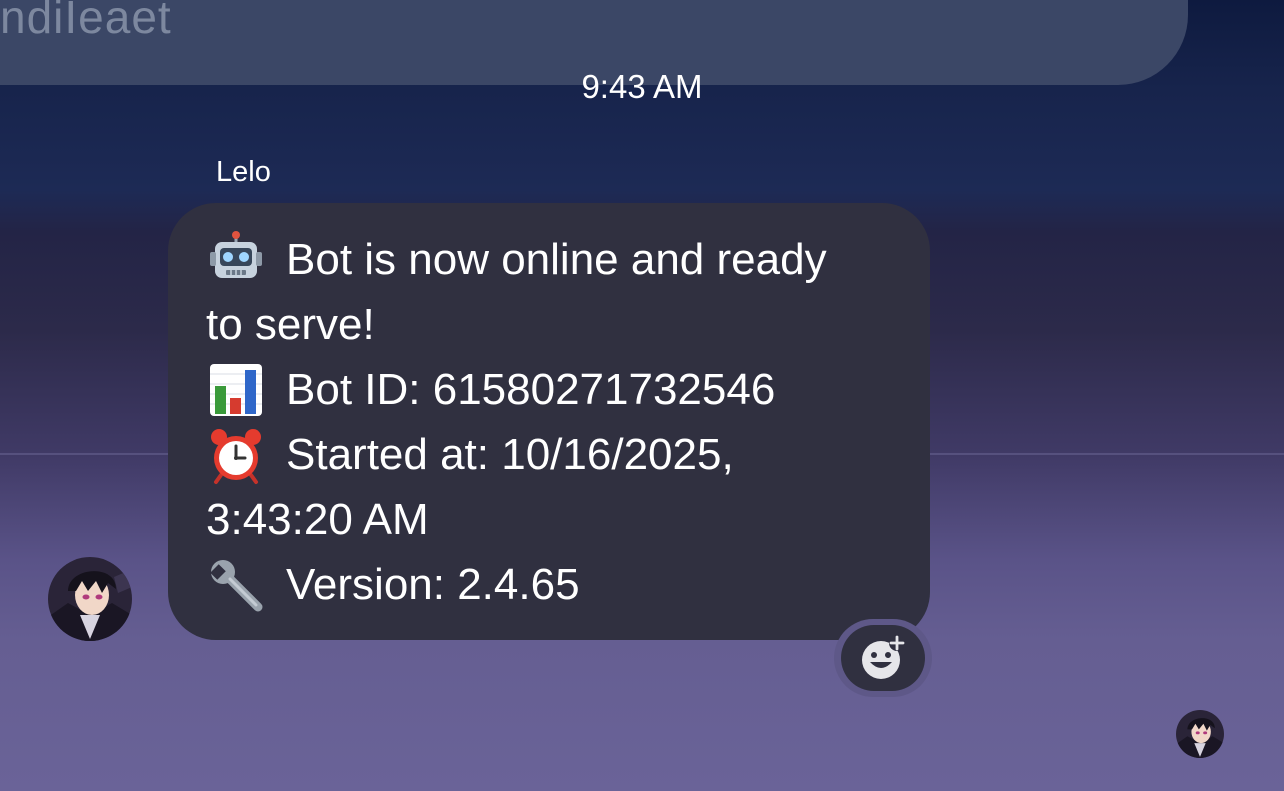 Image resolution: width=1284 pixels, height=791 pixels. I want to click on previous-message-text: ndiIeaet, so click(86, 21).